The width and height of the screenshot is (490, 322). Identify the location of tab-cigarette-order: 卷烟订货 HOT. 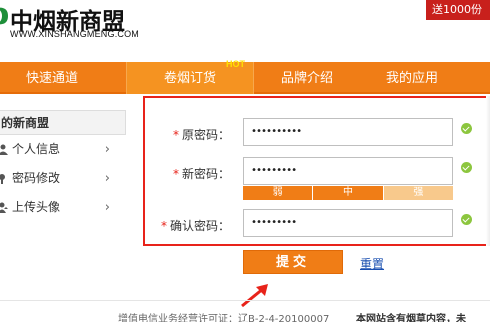
(190, 76).